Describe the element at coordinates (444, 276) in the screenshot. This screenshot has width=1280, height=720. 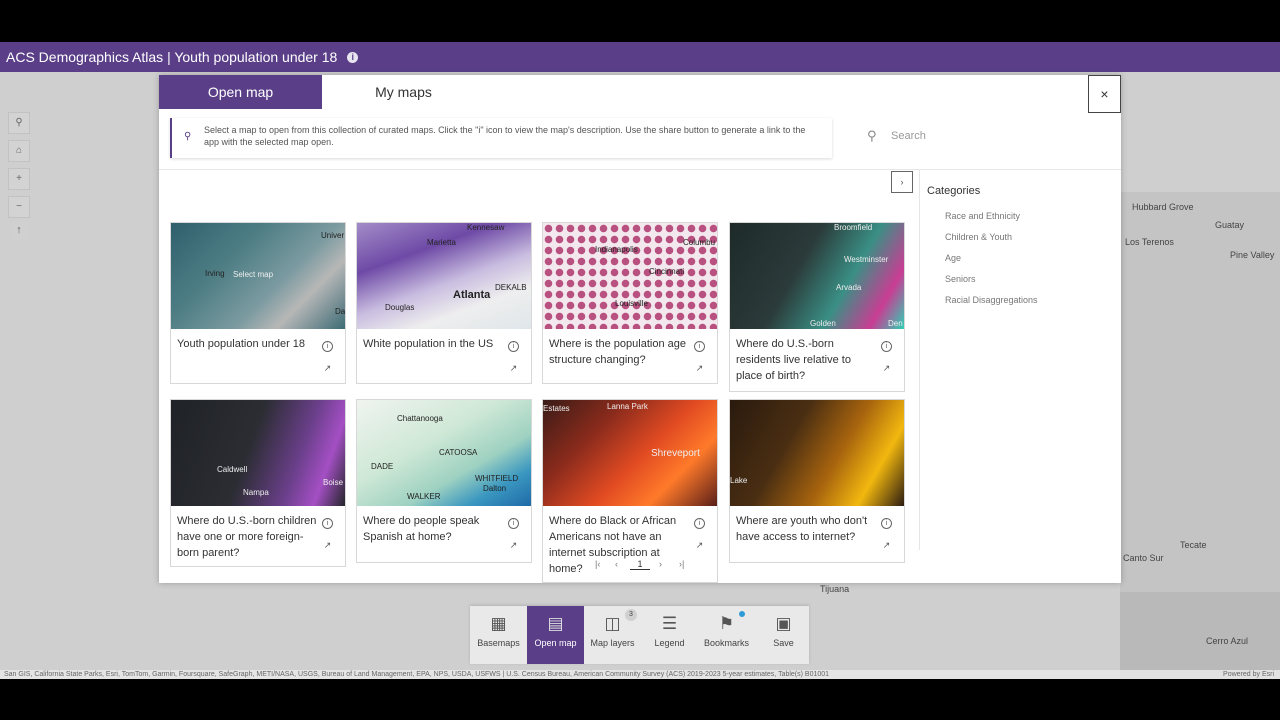
I see `map-thumbnail: Kennesaw Marietta Atlanta Douglas DEKALB` at that location.